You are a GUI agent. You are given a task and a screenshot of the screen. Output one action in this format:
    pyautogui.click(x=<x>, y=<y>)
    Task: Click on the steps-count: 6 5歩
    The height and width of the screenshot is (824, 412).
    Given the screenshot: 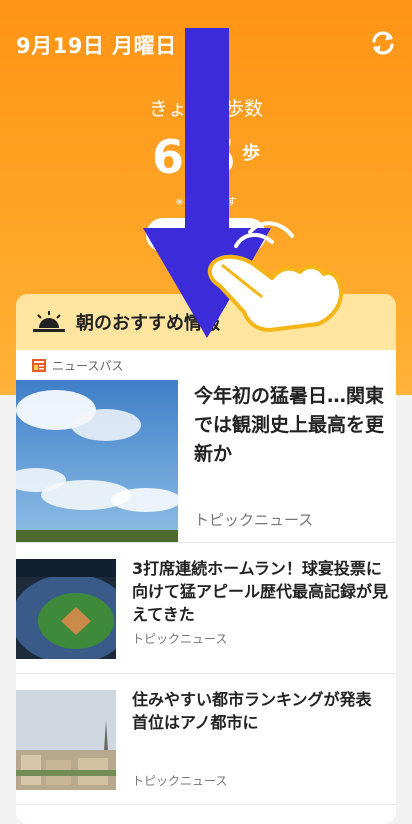 What is the action you would take?
    pyautogui.click(x=206, y=157)
    